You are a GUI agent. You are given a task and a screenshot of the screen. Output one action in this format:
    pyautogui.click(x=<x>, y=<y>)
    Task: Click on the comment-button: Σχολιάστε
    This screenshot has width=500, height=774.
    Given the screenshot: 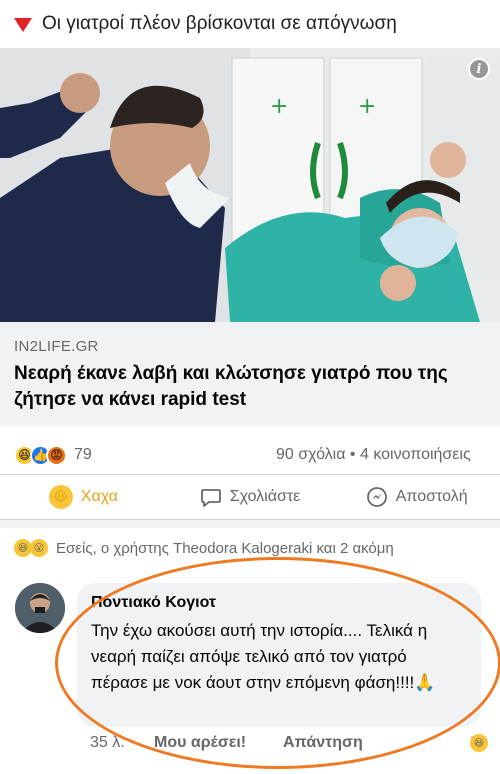 What is the action you would take?
    pyautogui.click(x=250, y=497)
    